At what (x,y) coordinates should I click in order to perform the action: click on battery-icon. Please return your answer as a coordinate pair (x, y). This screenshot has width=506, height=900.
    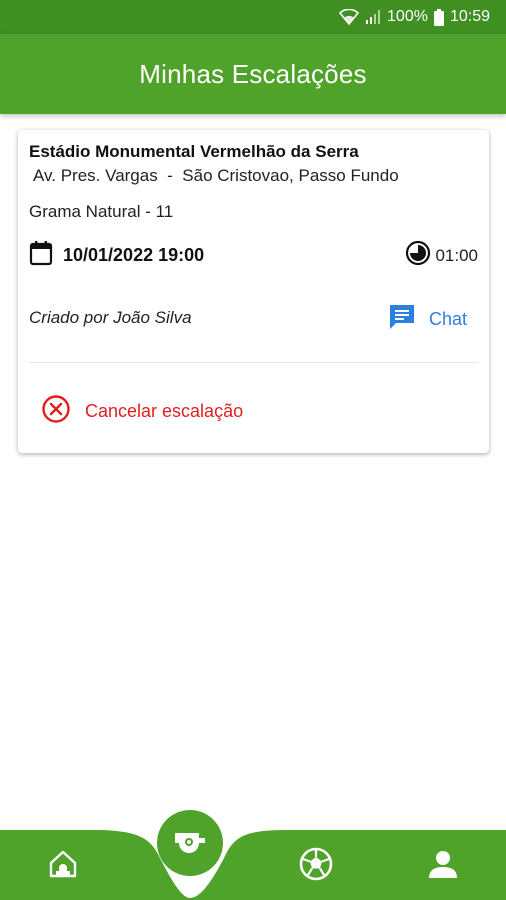
    Looking at the image, I should click on (438, 17).